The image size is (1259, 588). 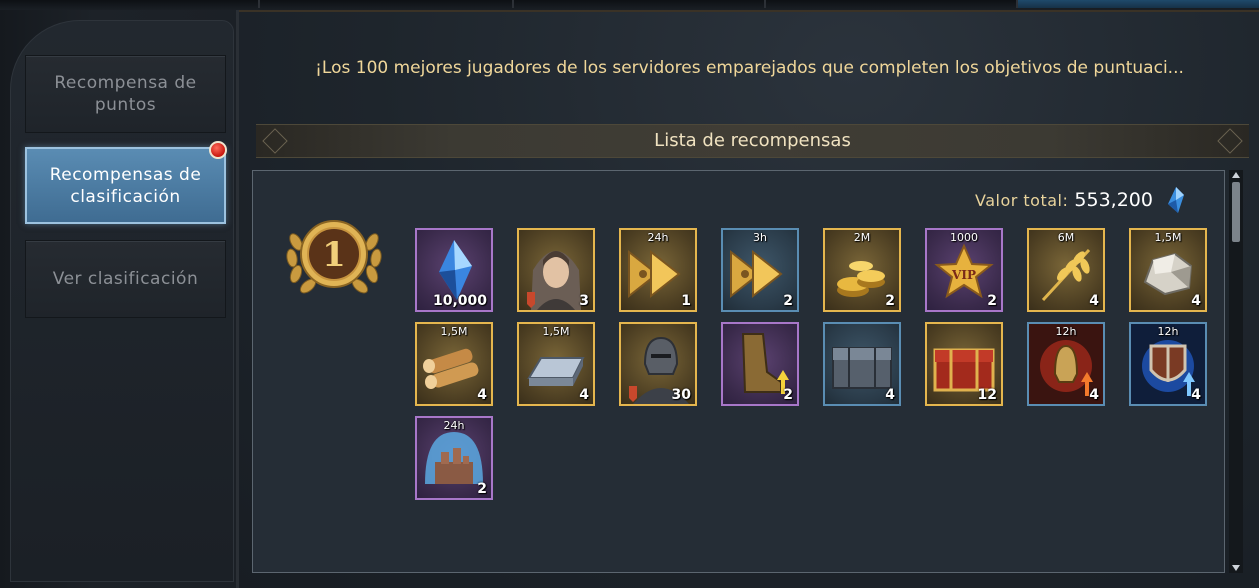 I want to click on tab-points-reward: Recompensa de puntos, so click(x=125, y=94).